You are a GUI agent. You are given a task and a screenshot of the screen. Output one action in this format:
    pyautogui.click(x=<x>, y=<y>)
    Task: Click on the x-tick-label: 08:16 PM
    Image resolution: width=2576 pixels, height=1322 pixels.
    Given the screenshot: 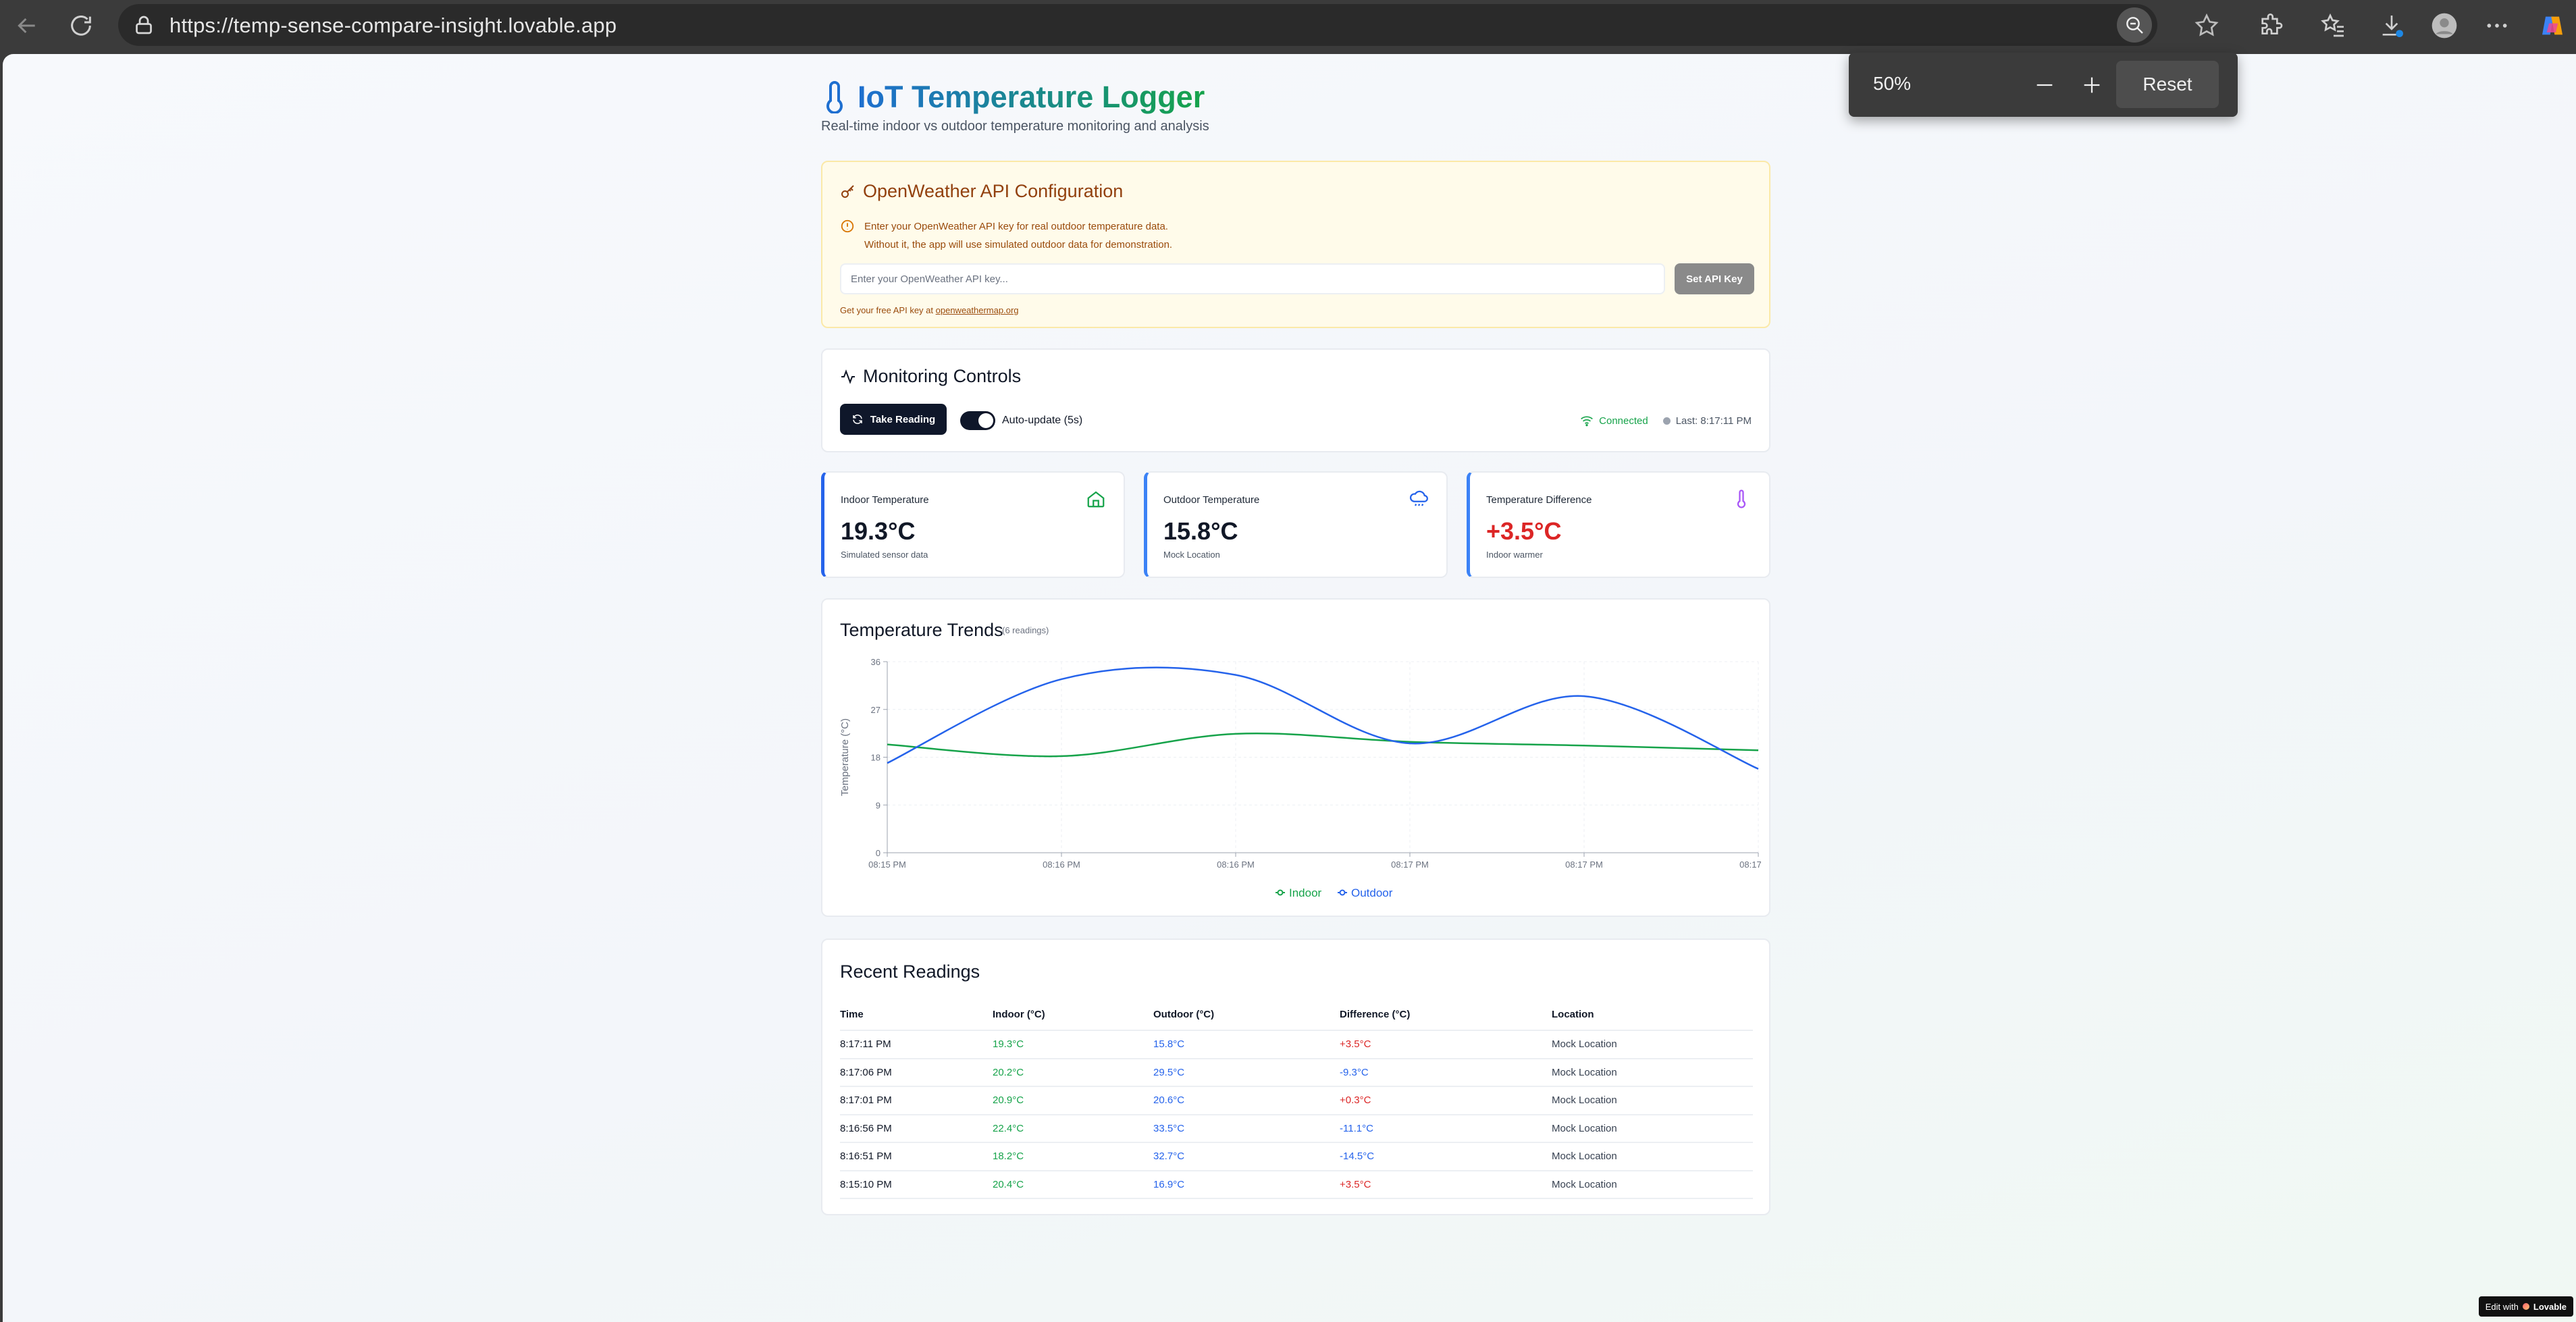 What is the action you would take?
    pyautogui.click(x=1236, y=865)
    